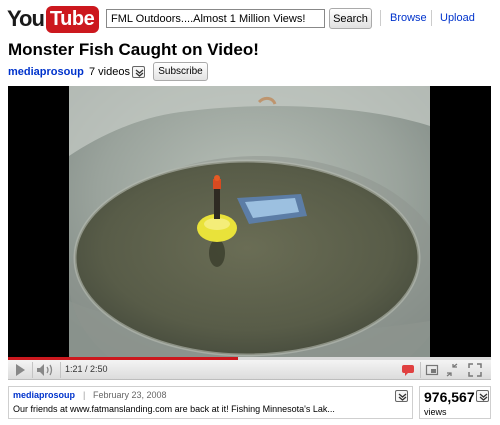 Image resolution: width=500 pixels, height=425 pixels. I want to click on search-input, so click(215, 18).